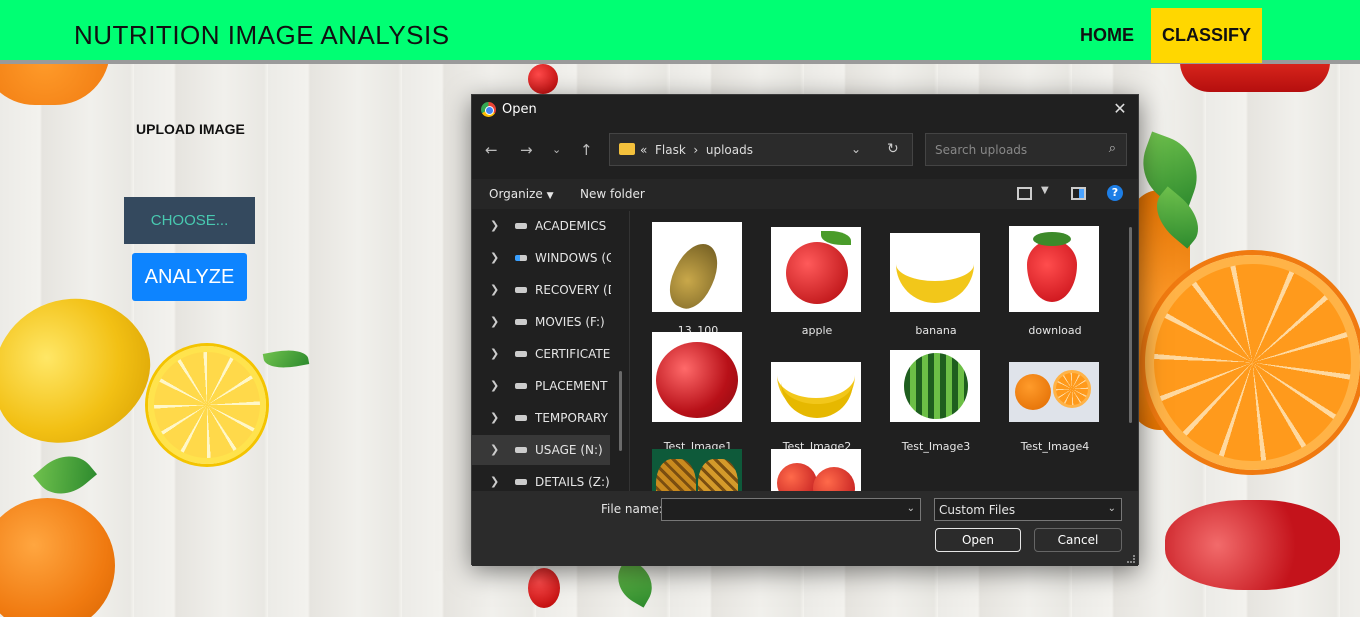  What do you see at coordinates (207, 405) in the screenshot?
I see `lemon-slice-decoration` at bounding box center [207, 405].